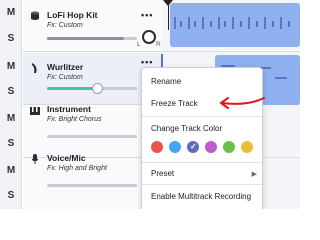  What do you see at coordinates (35, 67) in the screenshot?
I see `keyboard-icon` at bounding box center [35, 67].